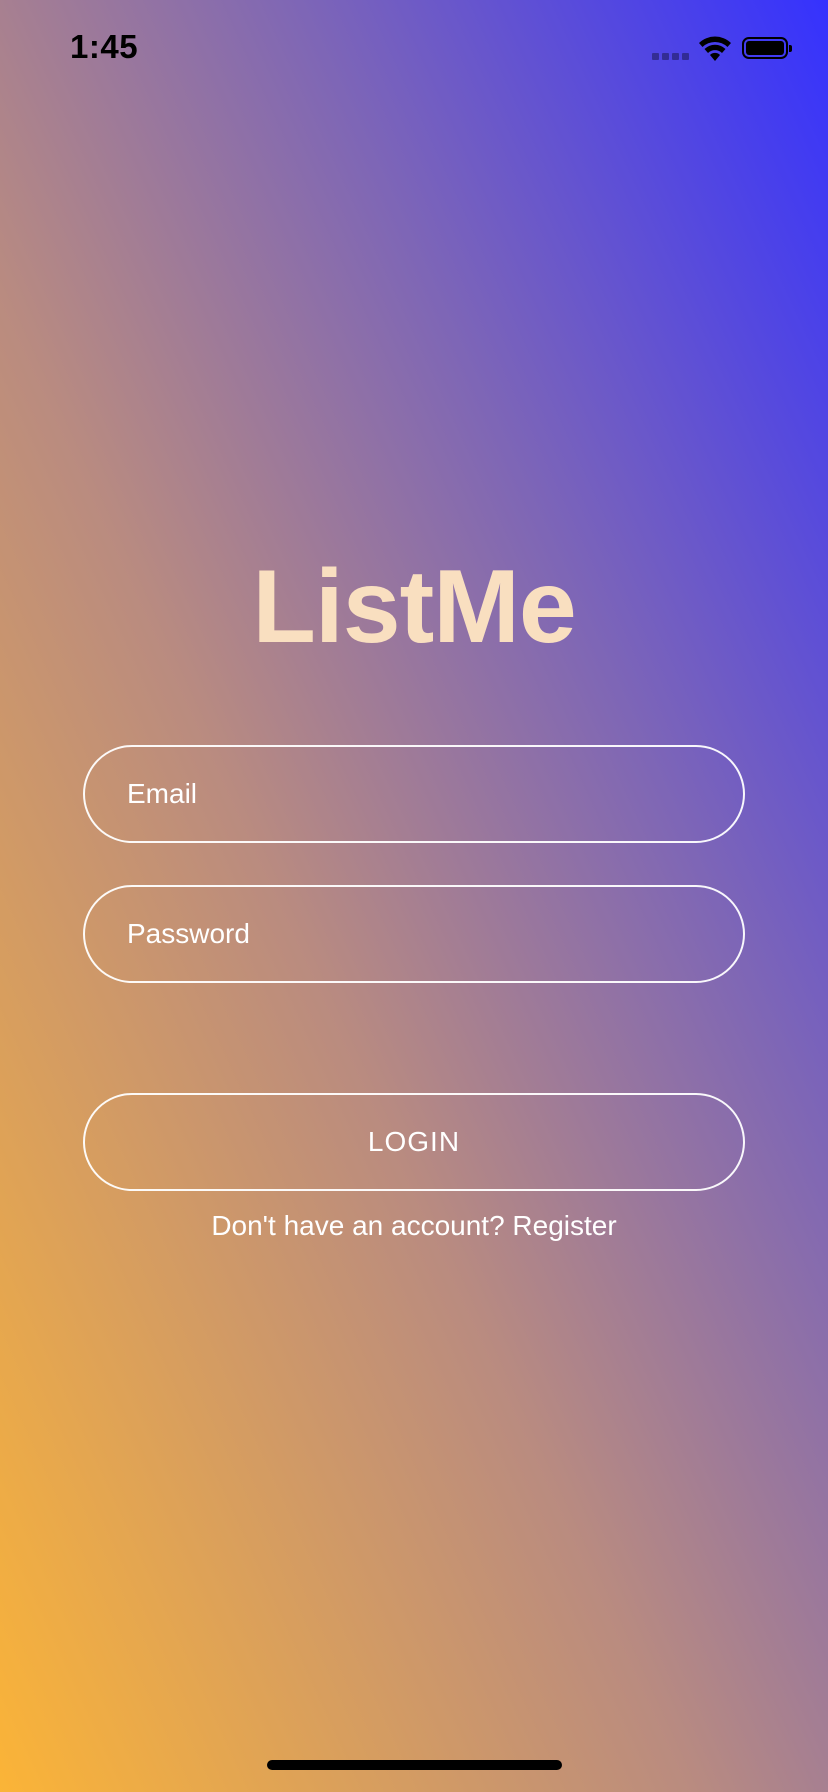 The height and width of the screenshot is (1792, 828). What do you see at coordinates (670, 56) in the screenshot?
I see `cellular-signal-icon` at bounding box center [670, 56].